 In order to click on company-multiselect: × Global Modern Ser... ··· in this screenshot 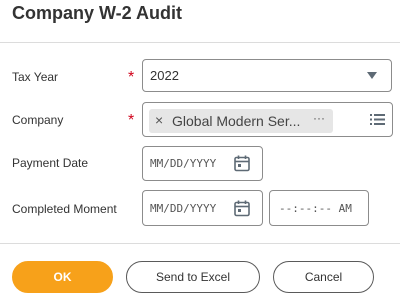, I will do `click(267, 119)`.